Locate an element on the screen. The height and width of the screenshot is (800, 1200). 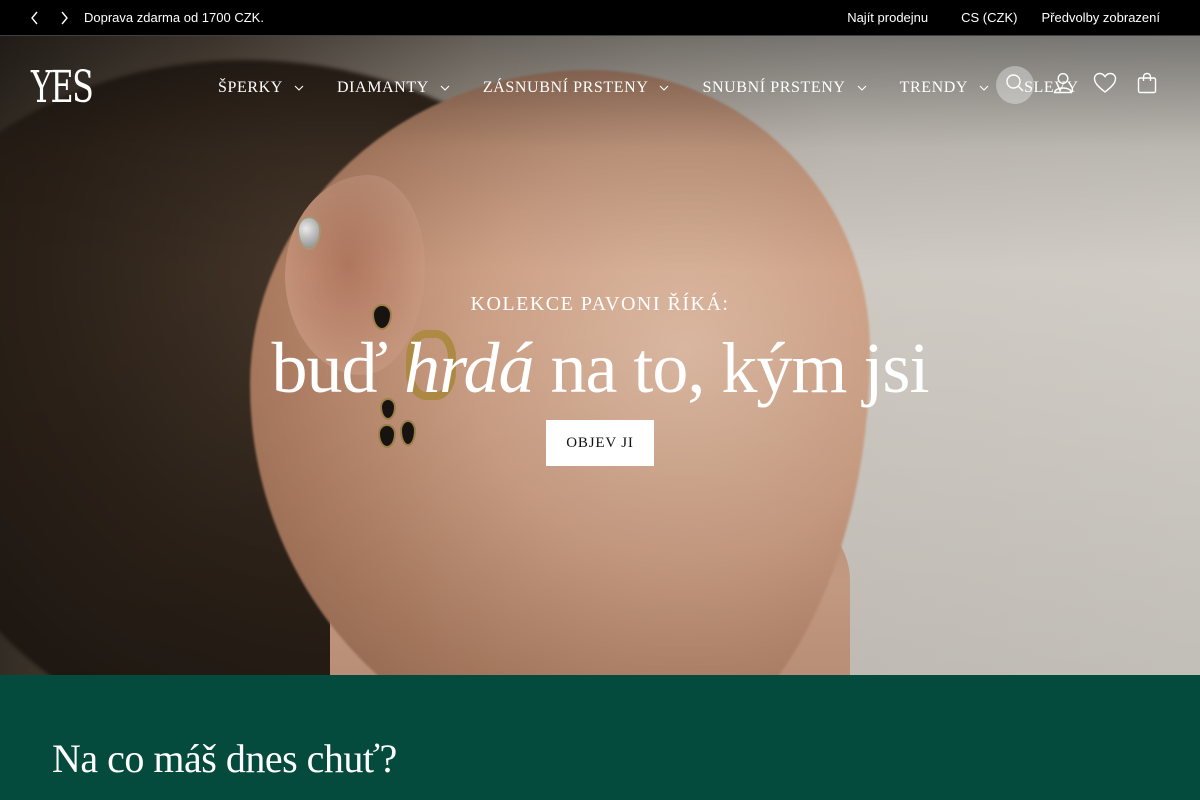
account-icon is located at coordinates (1063, 85).